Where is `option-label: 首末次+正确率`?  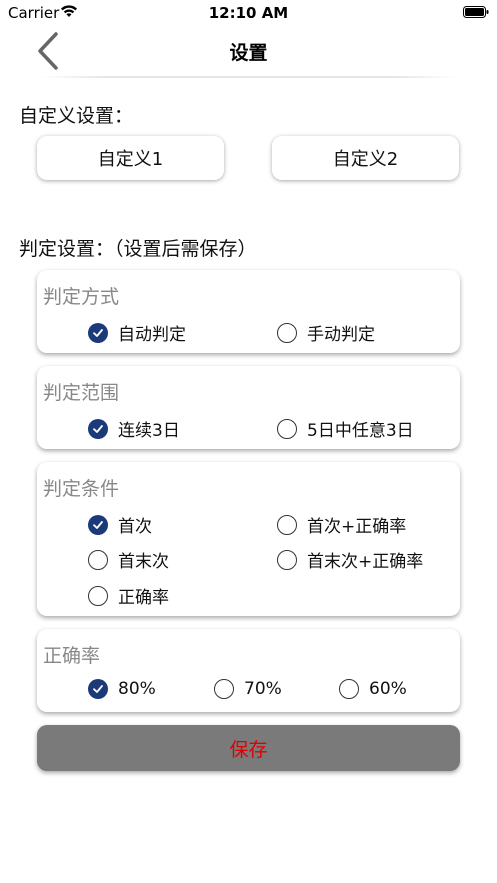 option-label: 首末次+正确率 is located at coordinates (365, 562).